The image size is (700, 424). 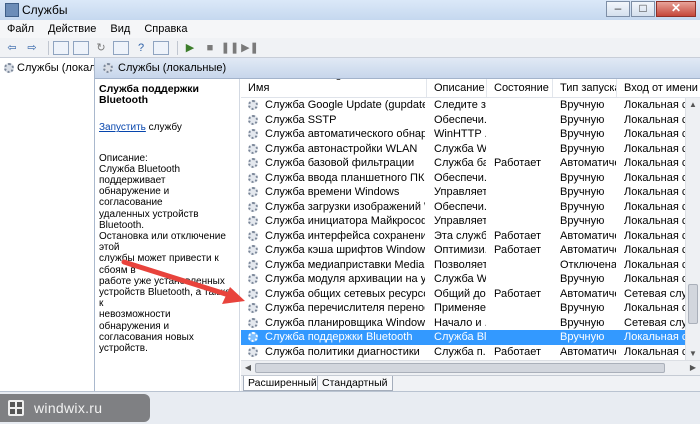 What do you see at coordinates (520, 88) in the screenshot?
I see `column-header-status: Состояние` at bounding box center [520, 88].